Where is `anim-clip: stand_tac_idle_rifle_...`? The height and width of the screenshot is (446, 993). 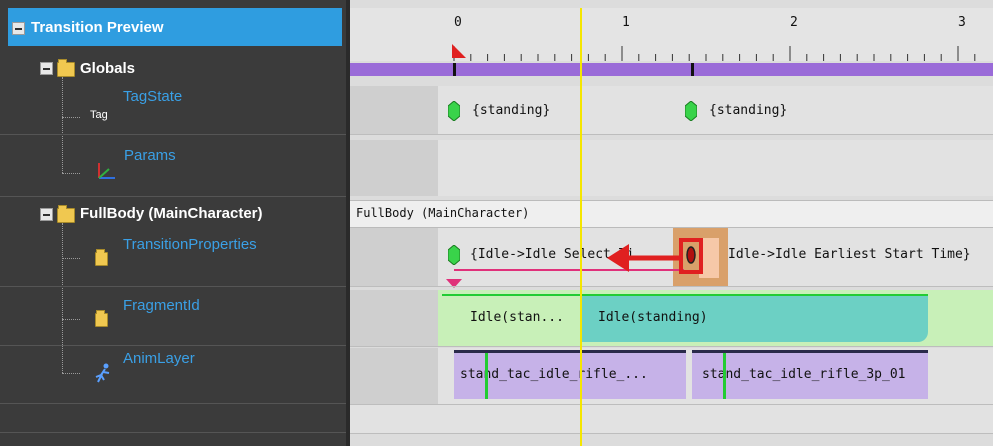
anim-clip: stand_tac_idle_rifle_... is located at coordinates (570, 374).